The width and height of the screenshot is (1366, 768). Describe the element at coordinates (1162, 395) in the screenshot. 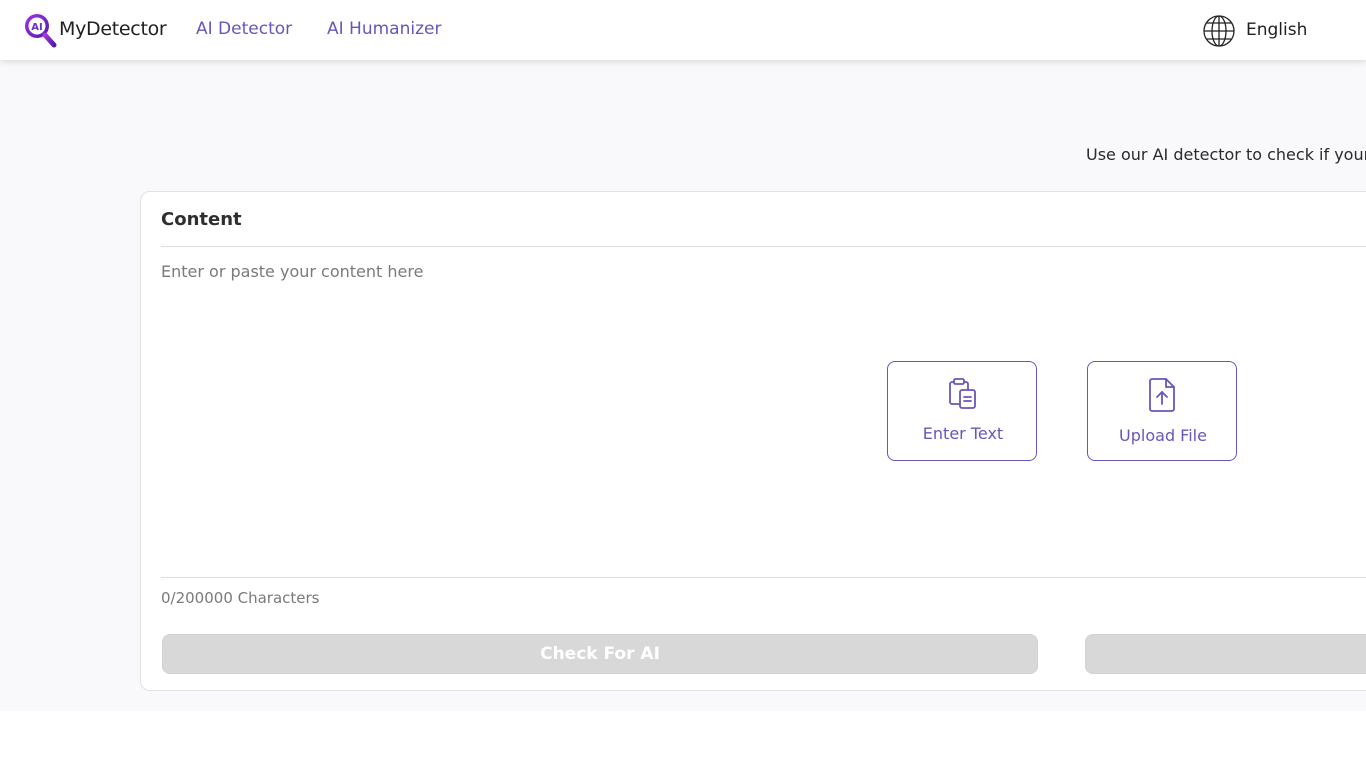

I see `file-upload-icon` at that location.